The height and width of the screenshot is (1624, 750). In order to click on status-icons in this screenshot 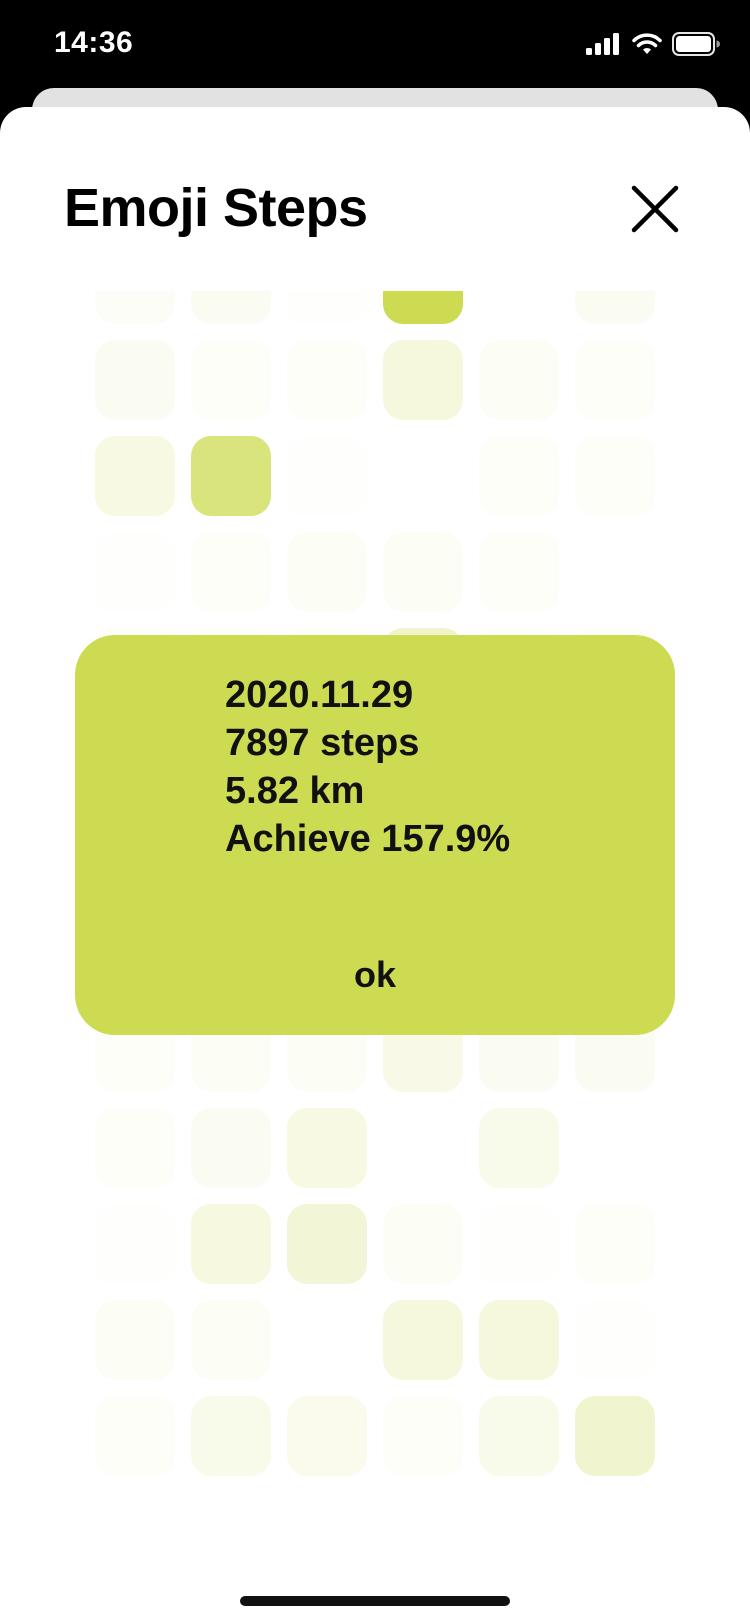, I will do `click(653, 44)`.